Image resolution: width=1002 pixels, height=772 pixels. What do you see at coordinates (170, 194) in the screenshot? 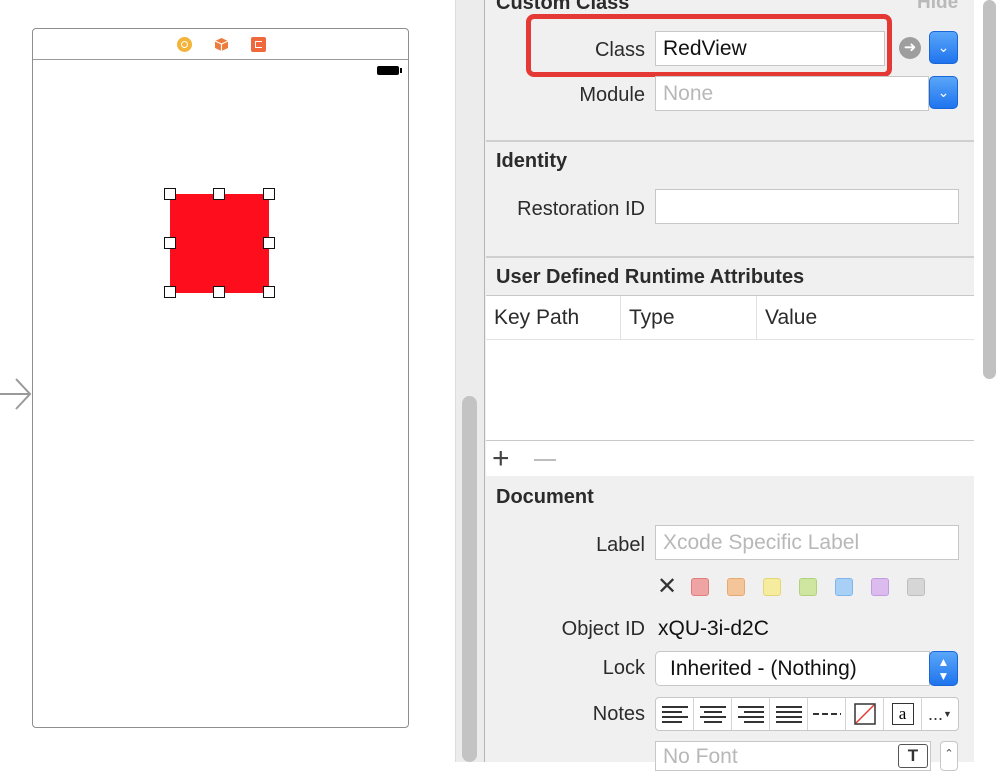
I see `resize-handle-top-left` at bounding box center [170, 194].